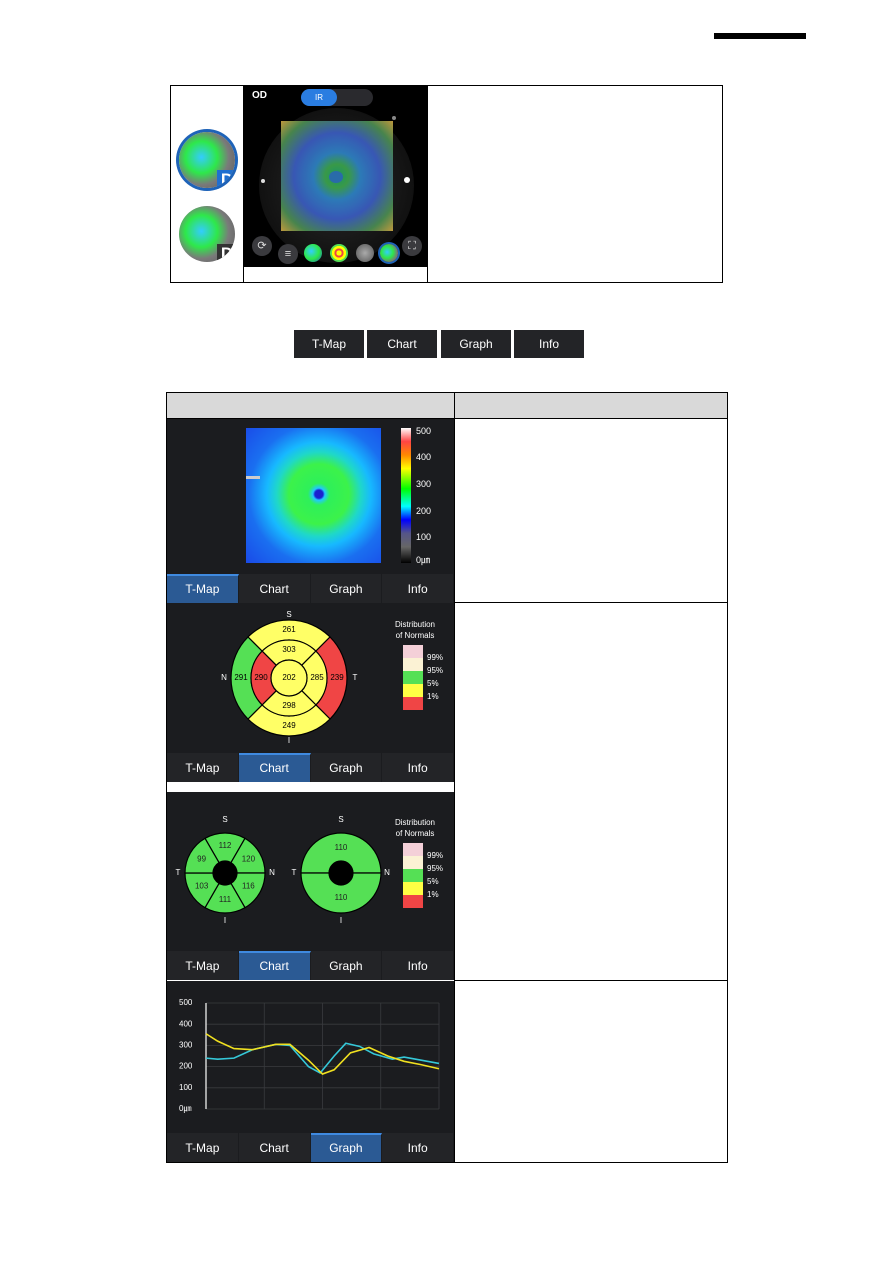 Image resolution: width=893 pixels, height=1263 pixels. What do you see at coordinates (185, 1109) in the screenshot?
I see `y-tick-label: 0㎛` at bounding box center [185, 1109].